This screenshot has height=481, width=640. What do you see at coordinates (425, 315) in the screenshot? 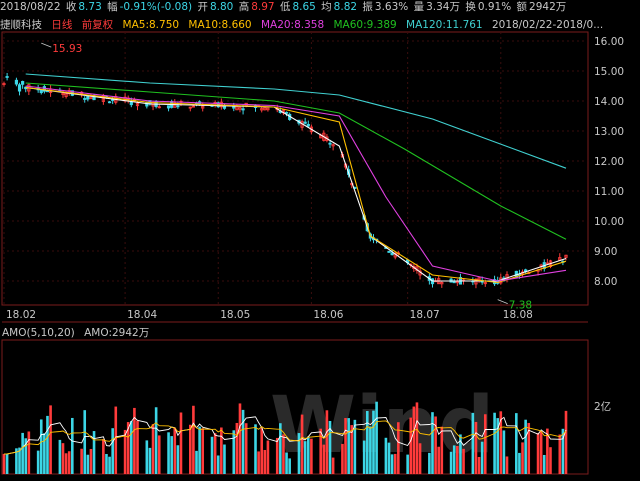
I see `date-tick-label: 18.07` at bounding box center [425, 315].